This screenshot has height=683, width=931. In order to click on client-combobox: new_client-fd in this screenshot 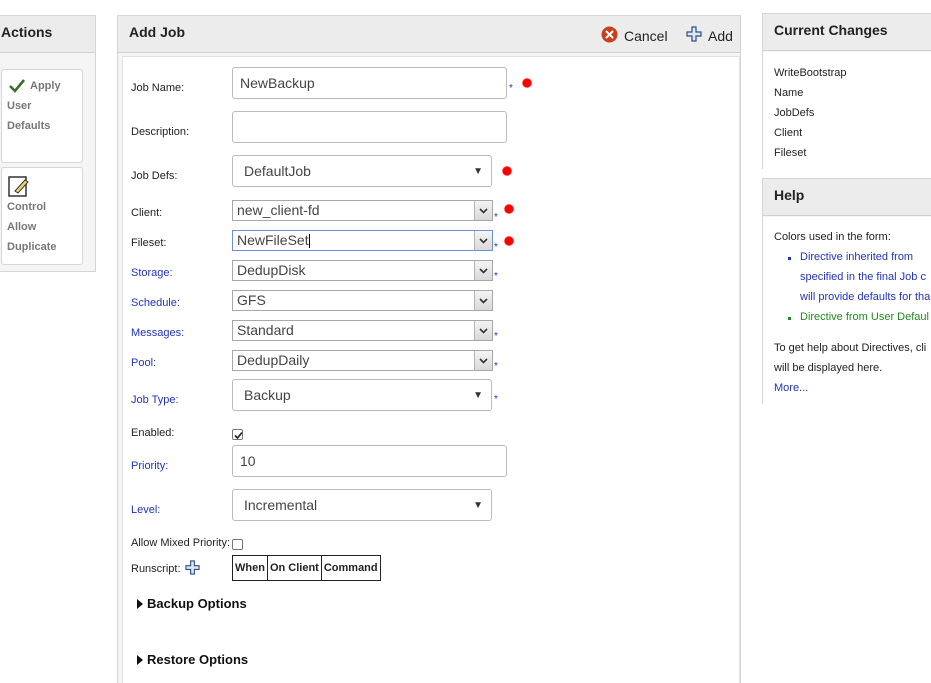, I will do `click(362, 210)`.